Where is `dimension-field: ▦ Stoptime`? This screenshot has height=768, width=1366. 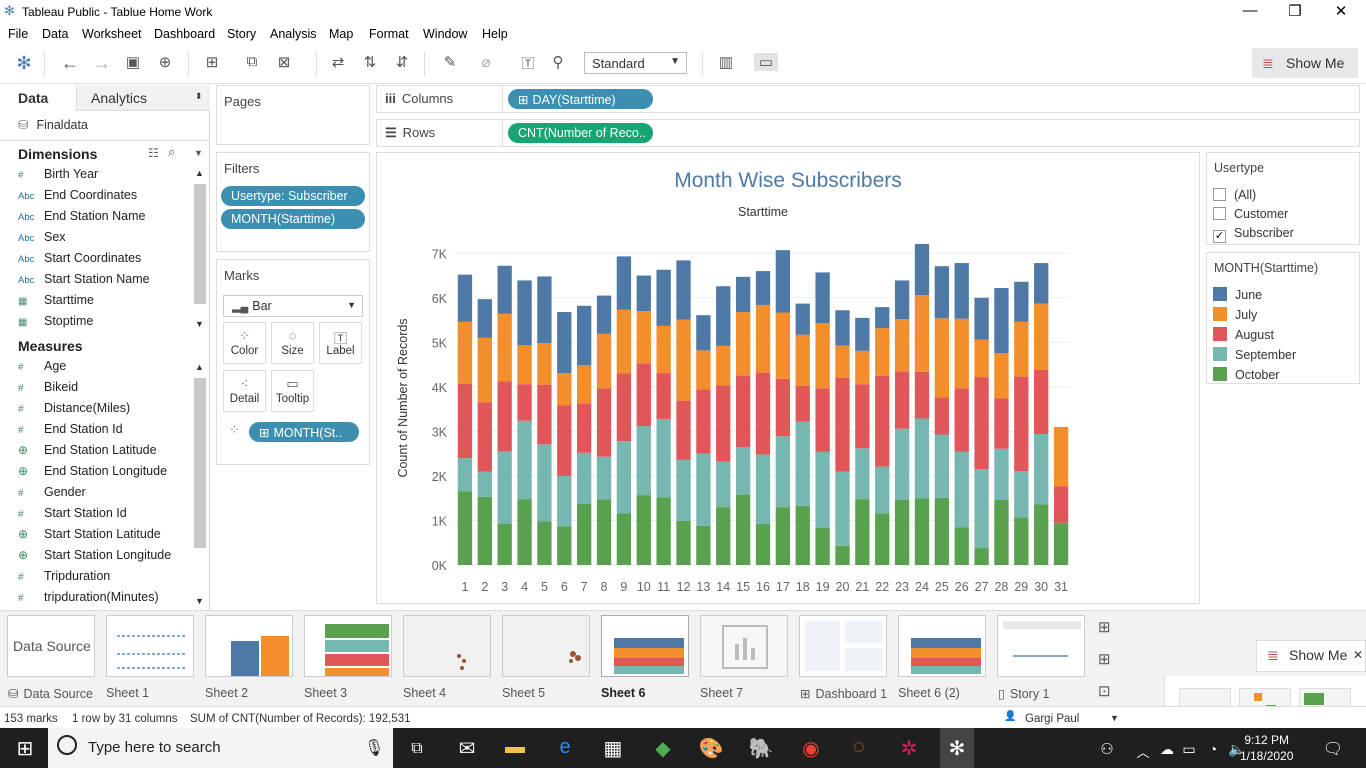 dimension-field: ▦ Stoptime is located at coordinates (106, 324).